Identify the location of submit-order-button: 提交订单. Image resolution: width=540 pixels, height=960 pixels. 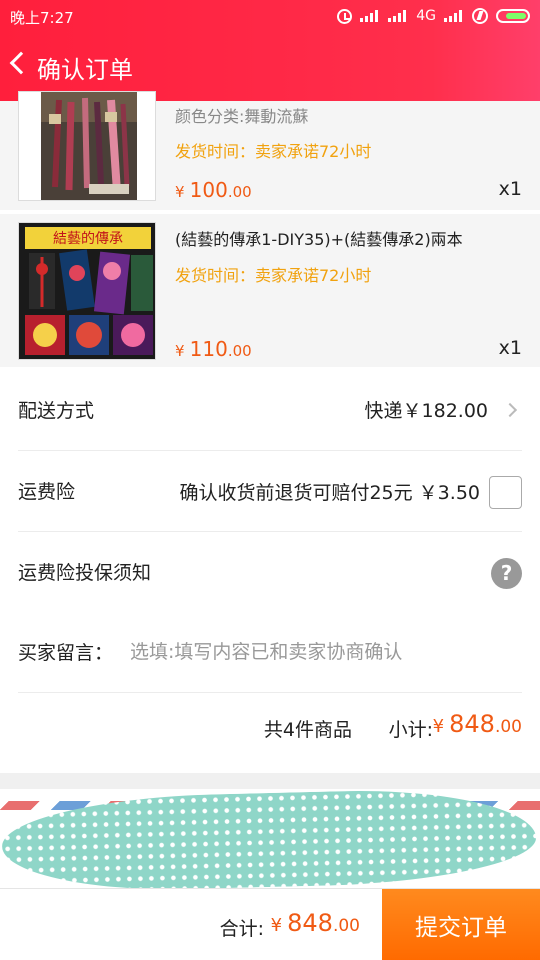
(461, 924).